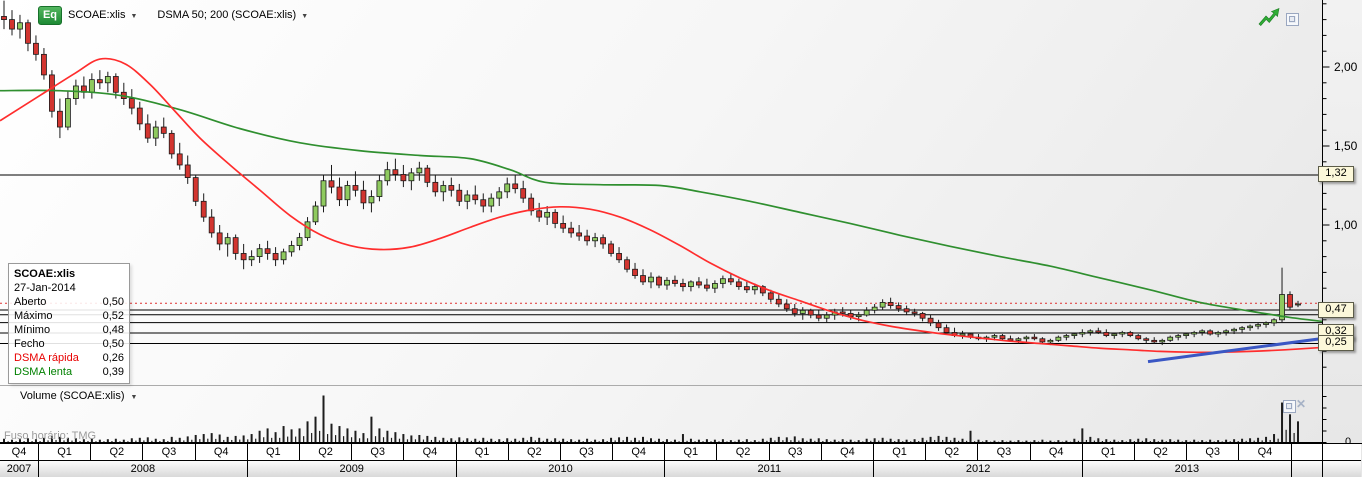  Describe the element at coordinates (69, 358) in the screenshot. I see `tooltip-row: DSMA rápida 0,26` at that location.